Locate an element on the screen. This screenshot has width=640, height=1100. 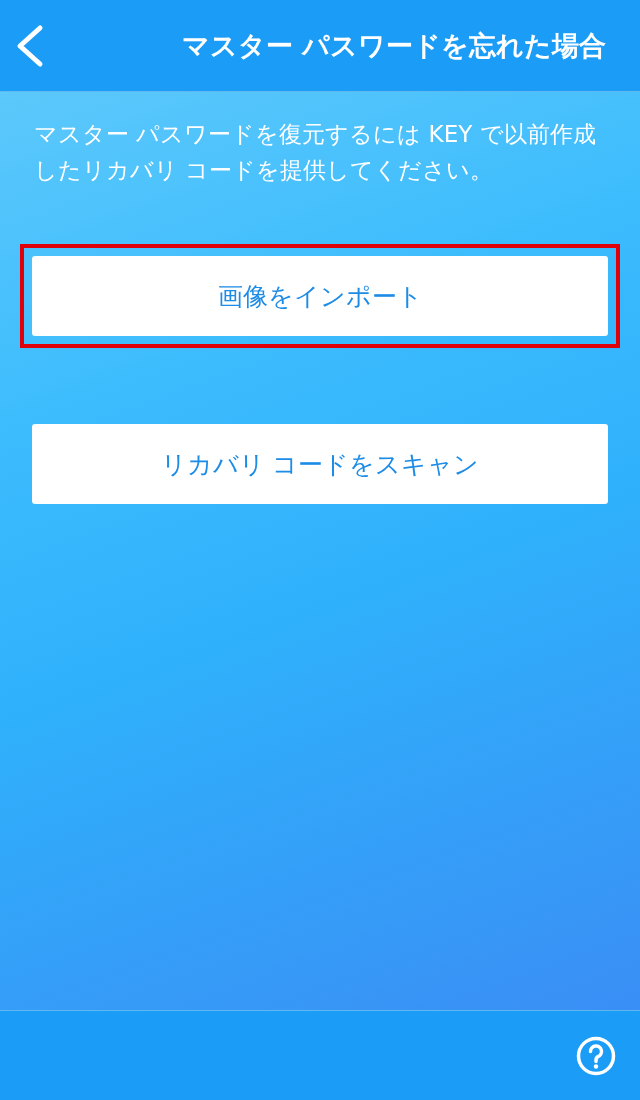
description-text: マスター パスワードを復元するには KEY で以前作成したリカバリ コードを提供してください。 is located at coordinates (315, 152).